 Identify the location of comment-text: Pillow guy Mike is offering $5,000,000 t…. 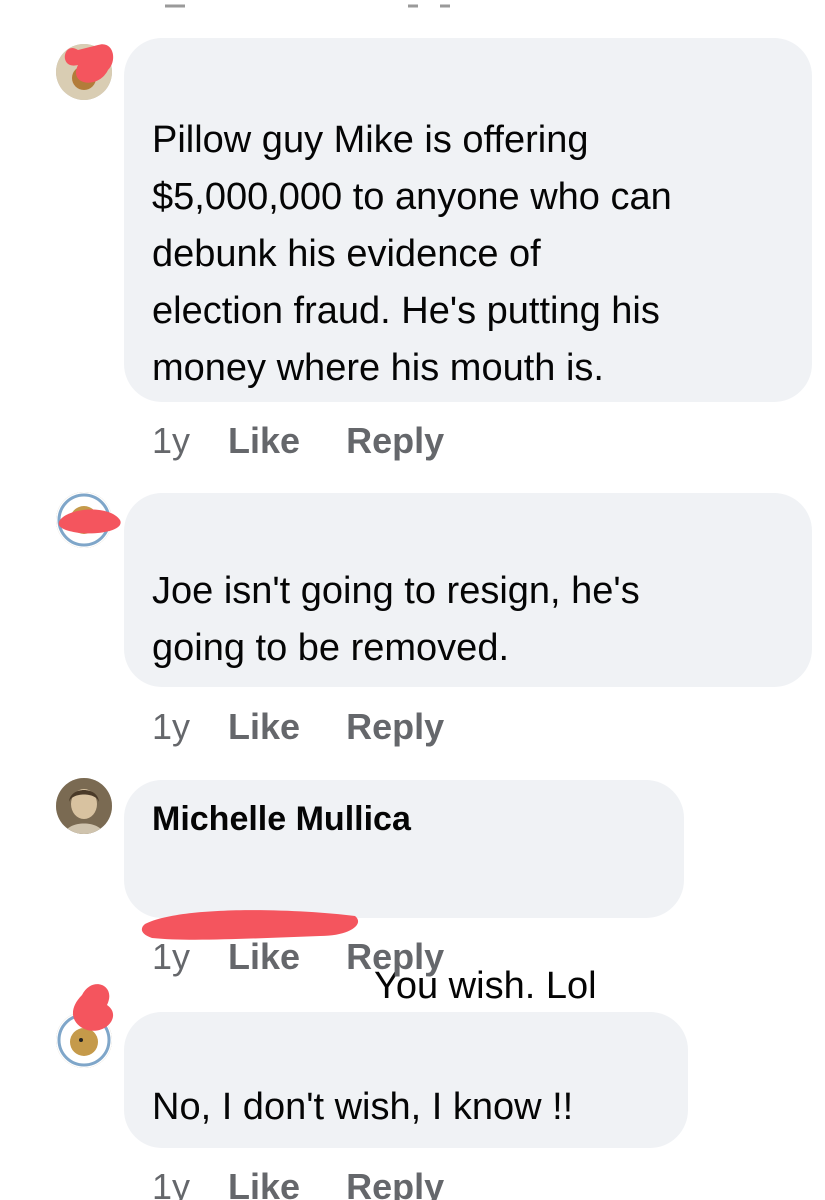
(412, 254).